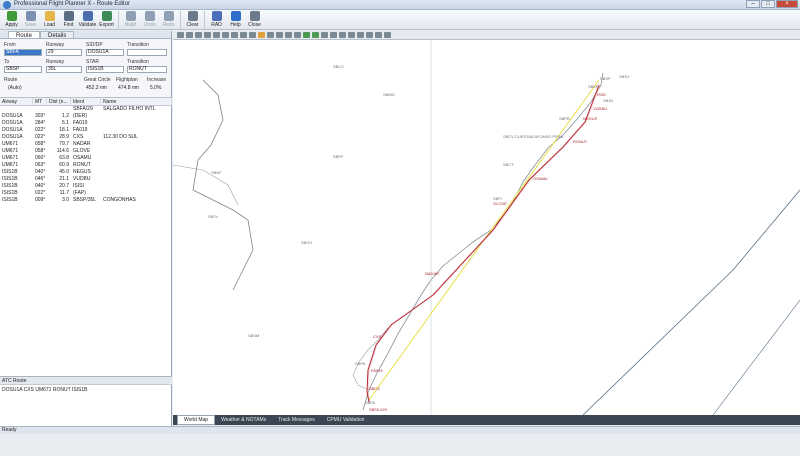 This screenshot has height=456, width=800. What do you see at coordinates (374, 388) in the screenshot?
I see `map-label: SBCX` at bounding box center [374, 388].